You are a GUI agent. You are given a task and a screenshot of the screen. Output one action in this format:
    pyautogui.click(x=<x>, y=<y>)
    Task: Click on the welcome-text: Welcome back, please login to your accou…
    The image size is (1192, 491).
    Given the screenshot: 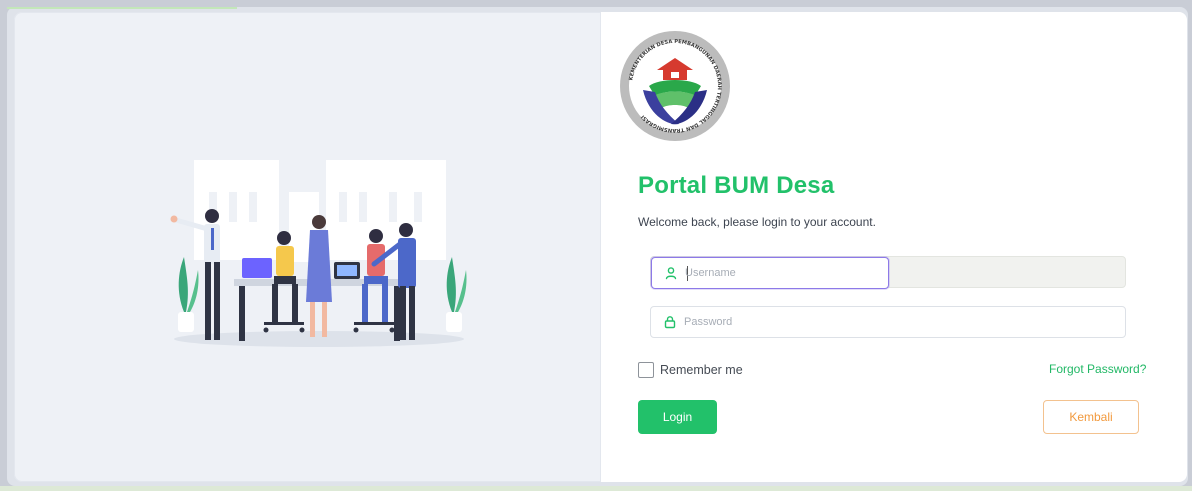 What is the action you would take?
    pyautogui.click(x=757, y=222)
    